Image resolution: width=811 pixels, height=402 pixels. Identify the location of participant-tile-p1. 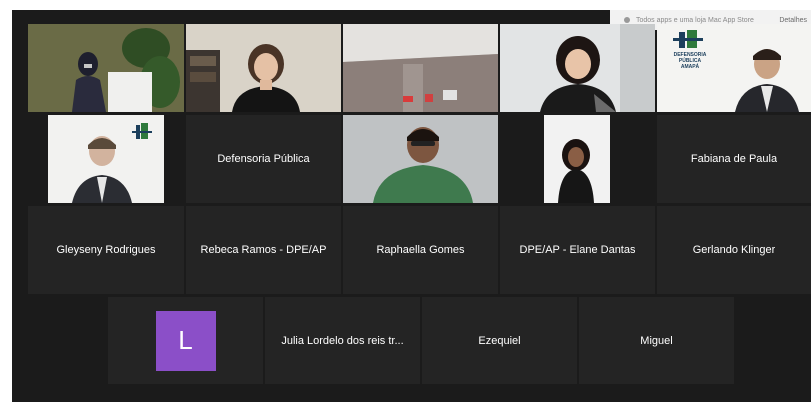
(106, 68).